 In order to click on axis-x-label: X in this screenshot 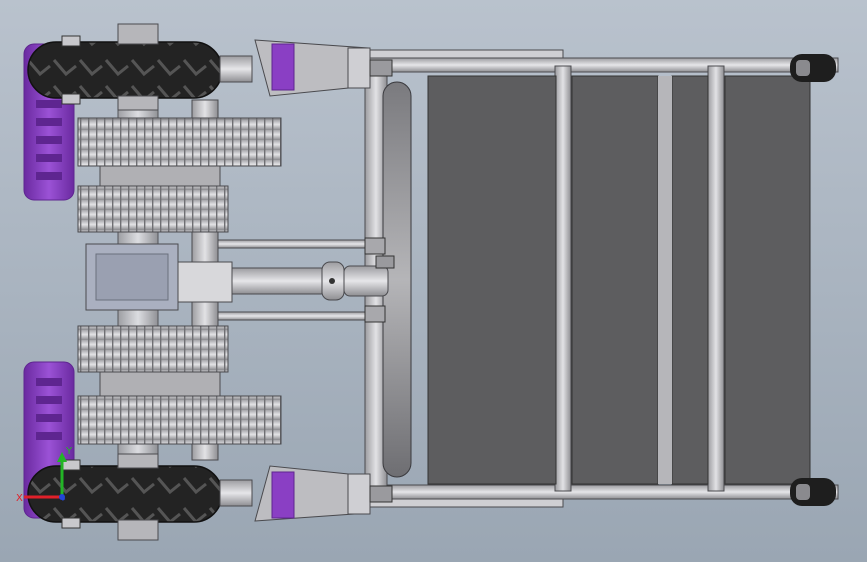, I will do `click(19, 498)`.